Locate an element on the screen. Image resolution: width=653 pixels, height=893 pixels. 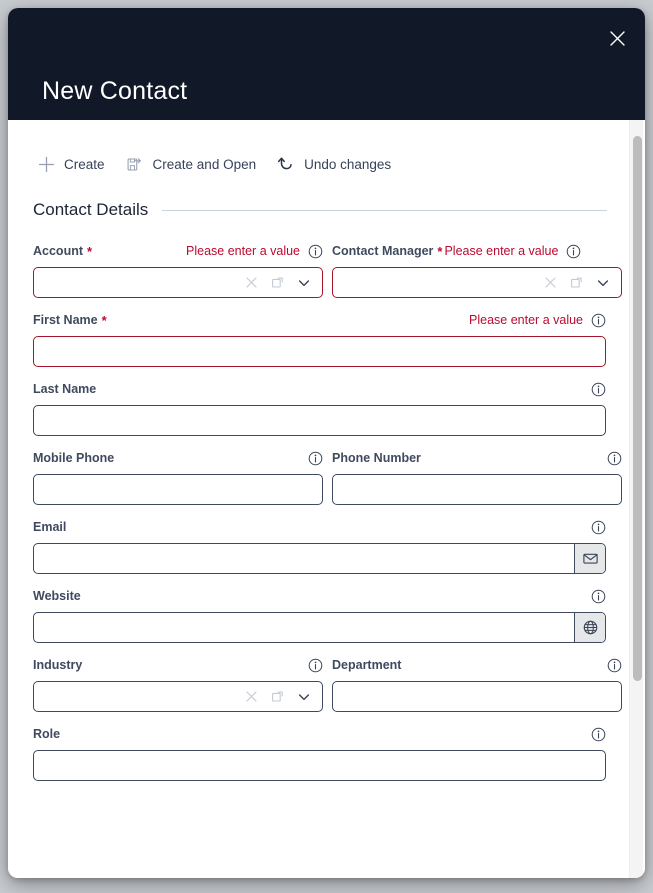
dialog-title: New Contact is located at coordinates (115, 91).